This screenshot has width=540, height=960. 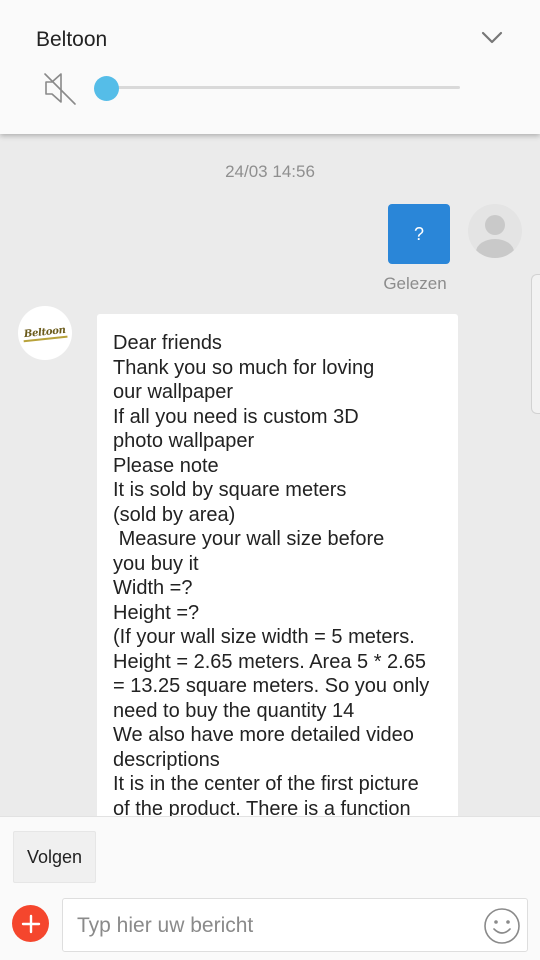 I want to click on follow-button: Volgen, so click(x=54, y=857).